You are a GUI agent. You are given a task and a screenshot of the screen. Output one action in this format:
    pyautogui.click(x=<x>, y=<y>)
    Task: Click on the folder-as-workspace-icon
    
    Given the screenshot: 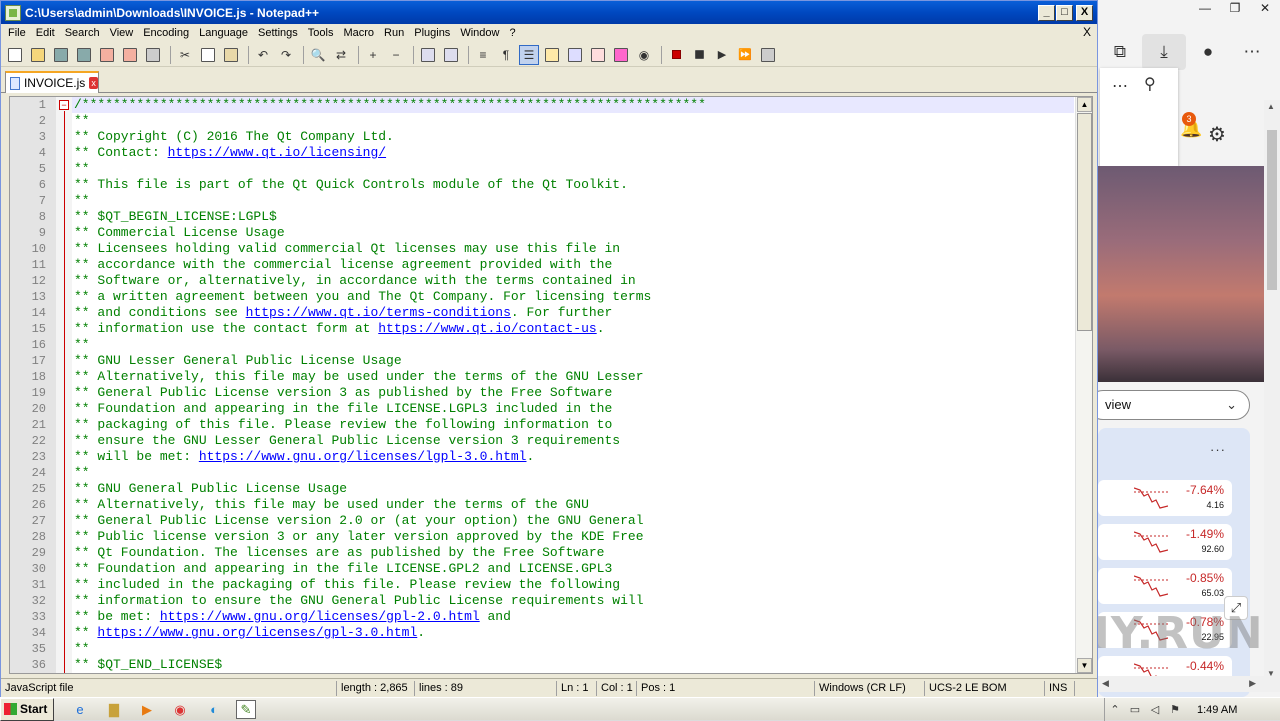 What is the action you would take?
    pyautogui.click(x=621, y=55)
    